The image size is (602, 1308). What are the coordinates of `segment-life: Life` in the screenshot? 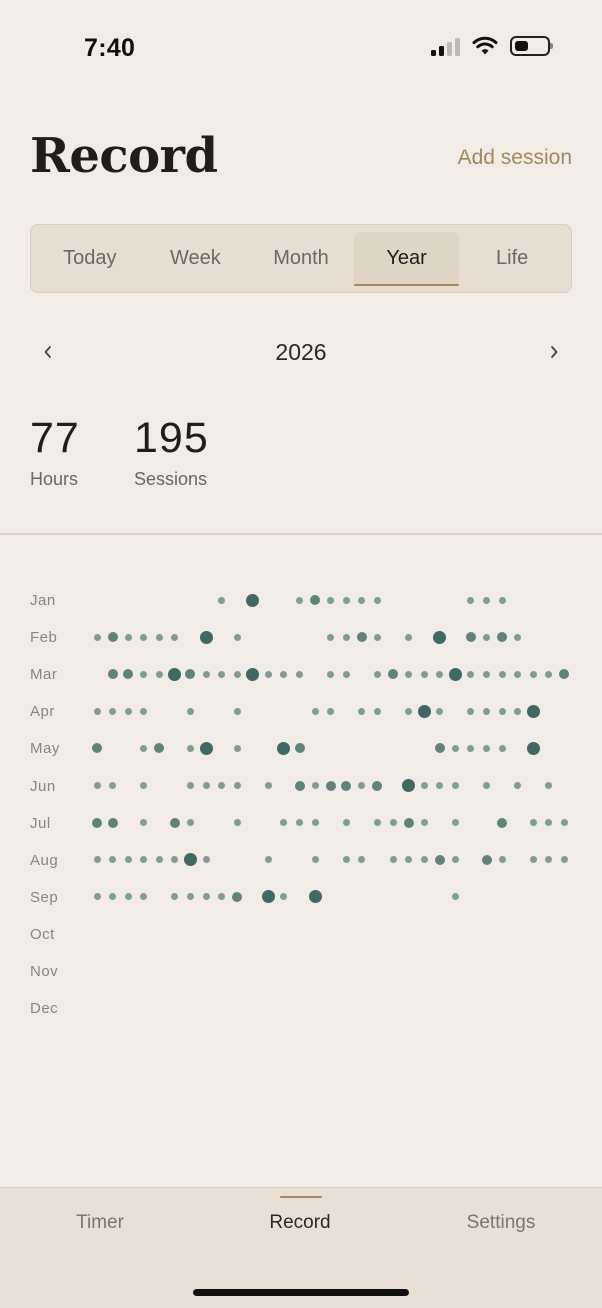 It's located at (512, 259).